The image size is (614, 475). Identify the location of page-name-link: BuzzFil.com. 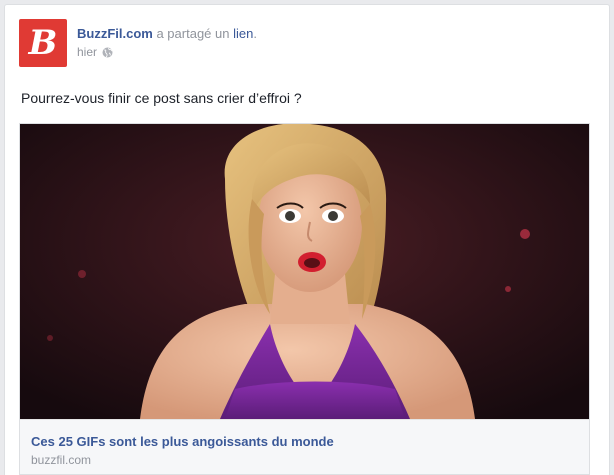
(115, 33).